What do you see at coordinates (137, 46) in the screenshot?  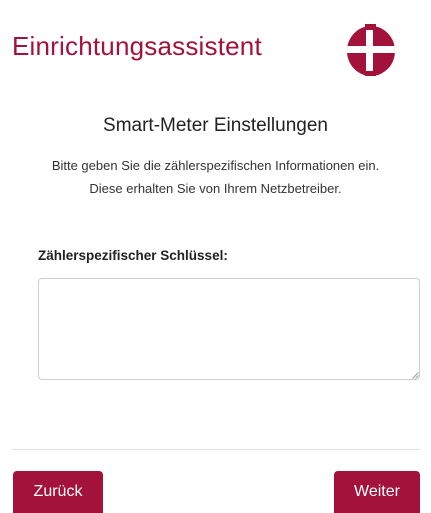 I see `page-title: Einrichtungsassistent` at bounding box center [137, 46].